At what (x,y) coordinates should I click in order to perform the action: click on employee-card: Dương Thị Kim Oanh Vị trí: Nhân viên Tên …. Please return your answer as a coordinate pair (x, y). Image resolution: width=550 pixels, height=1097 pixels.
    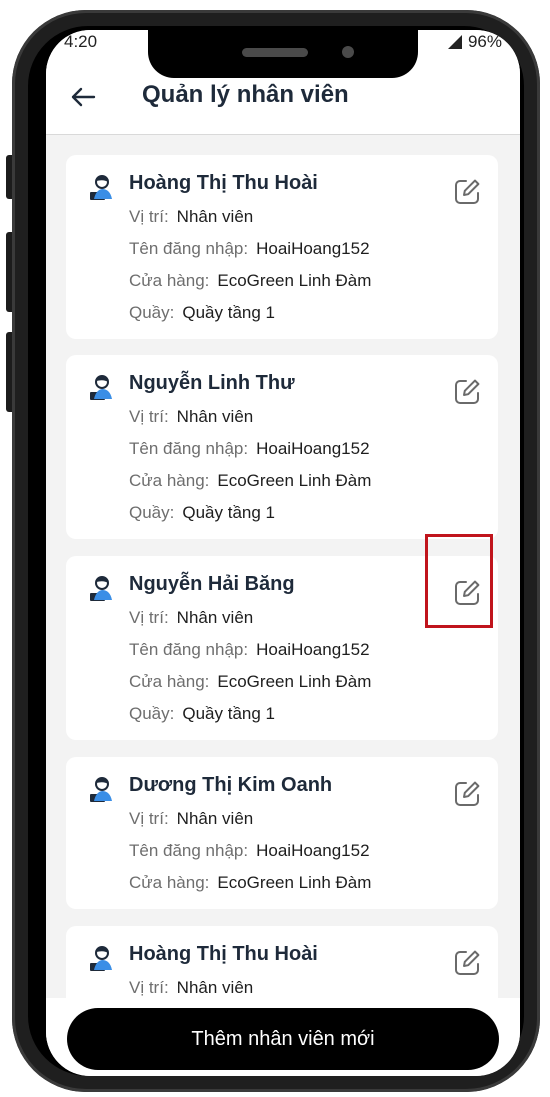
    Looking at the image, I should click on (282, 833).